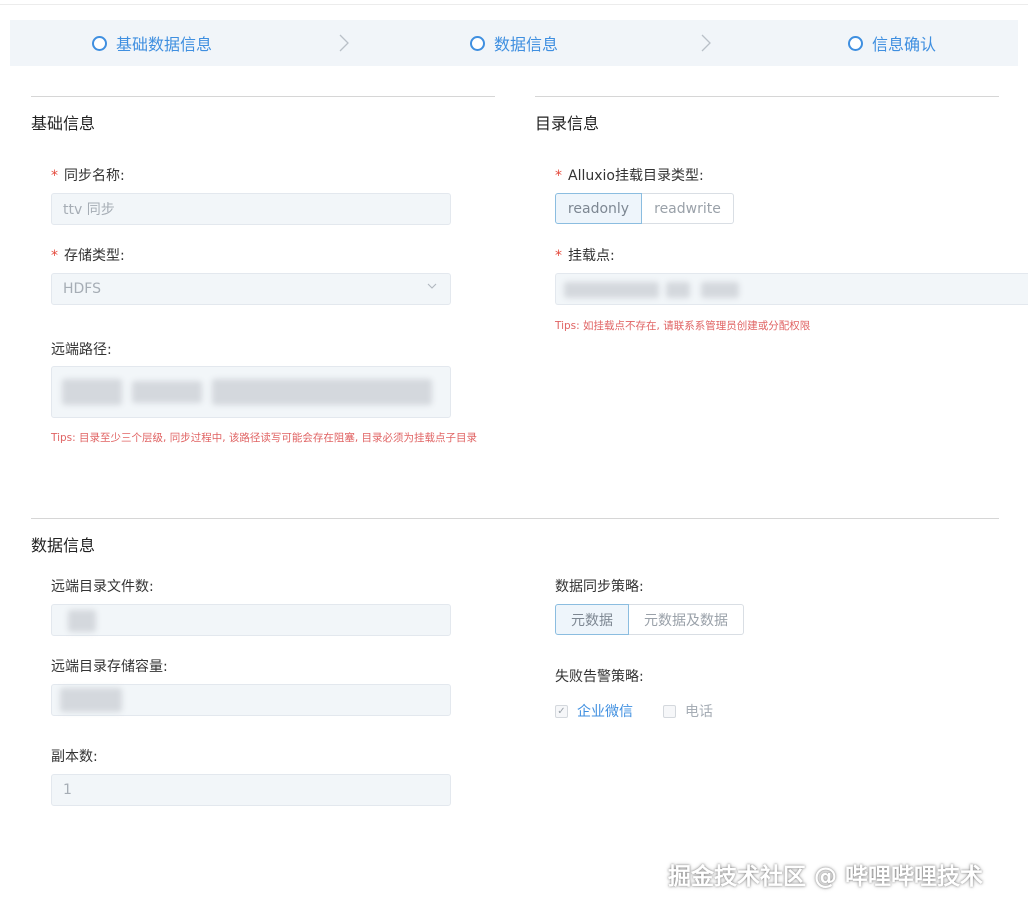  What do you see at coordinates (686, 619) in the screenshot?
I see `strategy-metadata-and-data-button: 元数据及数据` at bounding box center [686, 619].